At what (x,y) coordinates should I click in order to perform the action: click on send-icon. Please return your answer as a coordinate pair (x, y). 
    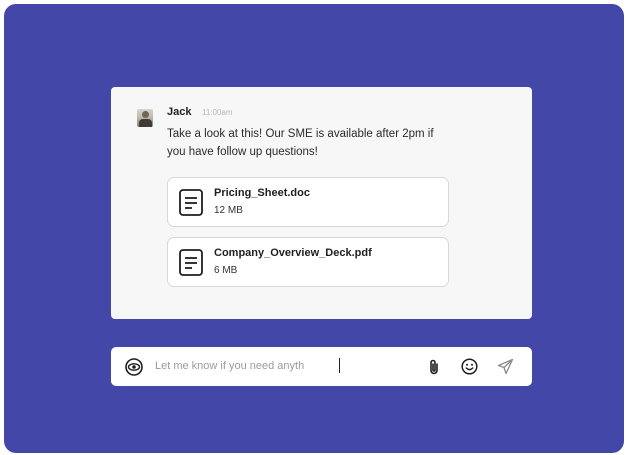
    Looking at the image, I should click on (505, 366).